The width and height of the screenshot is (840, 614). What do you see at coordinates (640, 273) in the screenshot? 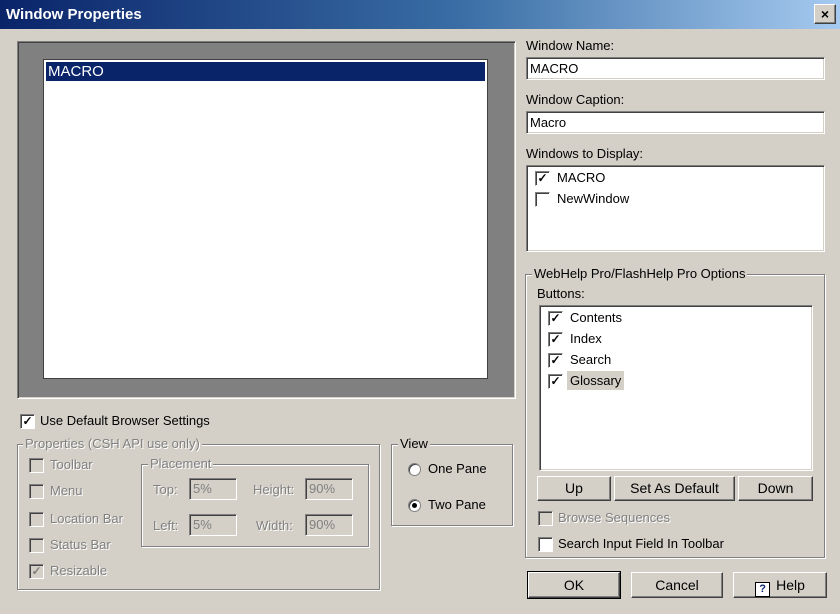
I see `webhelp-options-legend: WebHelp Pro/FlashHelp Pro Options` at bounding box center [640, 273].